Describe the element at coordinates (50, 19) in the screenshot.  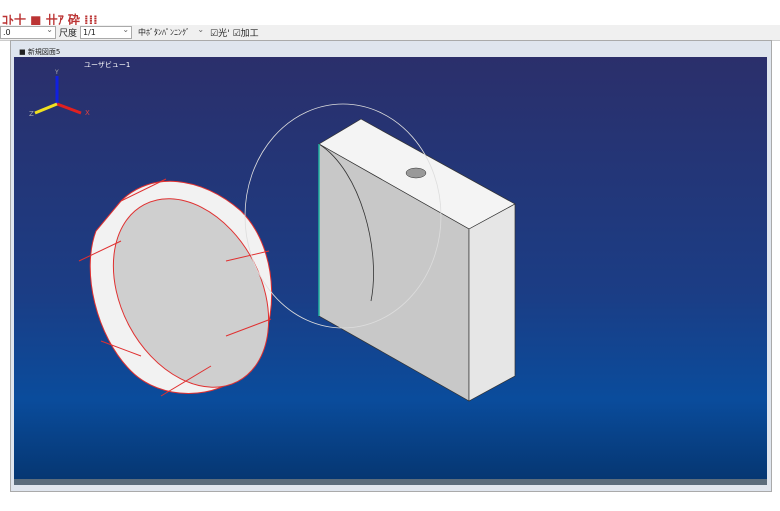
I see `toolbar-icons: ｺﾄ十 ■ 卄ｱ 砕 ⁞⁞⁞` at that location.